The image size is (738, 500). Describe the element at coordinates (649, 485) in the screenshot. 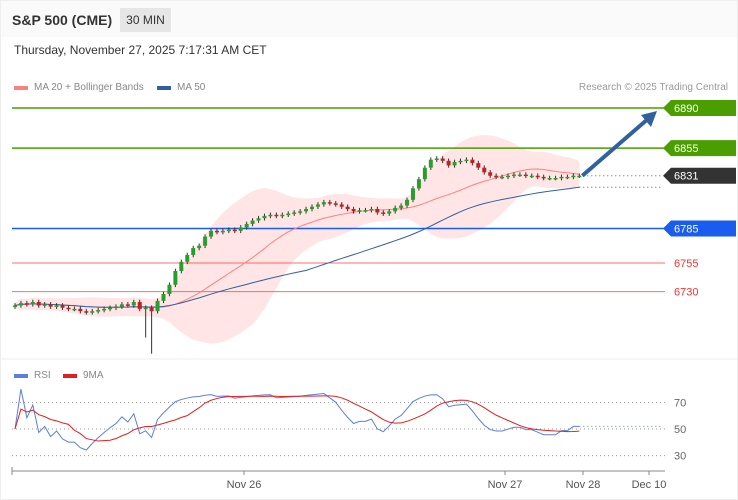

I see `x-tick-label: Dec 10` at that location.